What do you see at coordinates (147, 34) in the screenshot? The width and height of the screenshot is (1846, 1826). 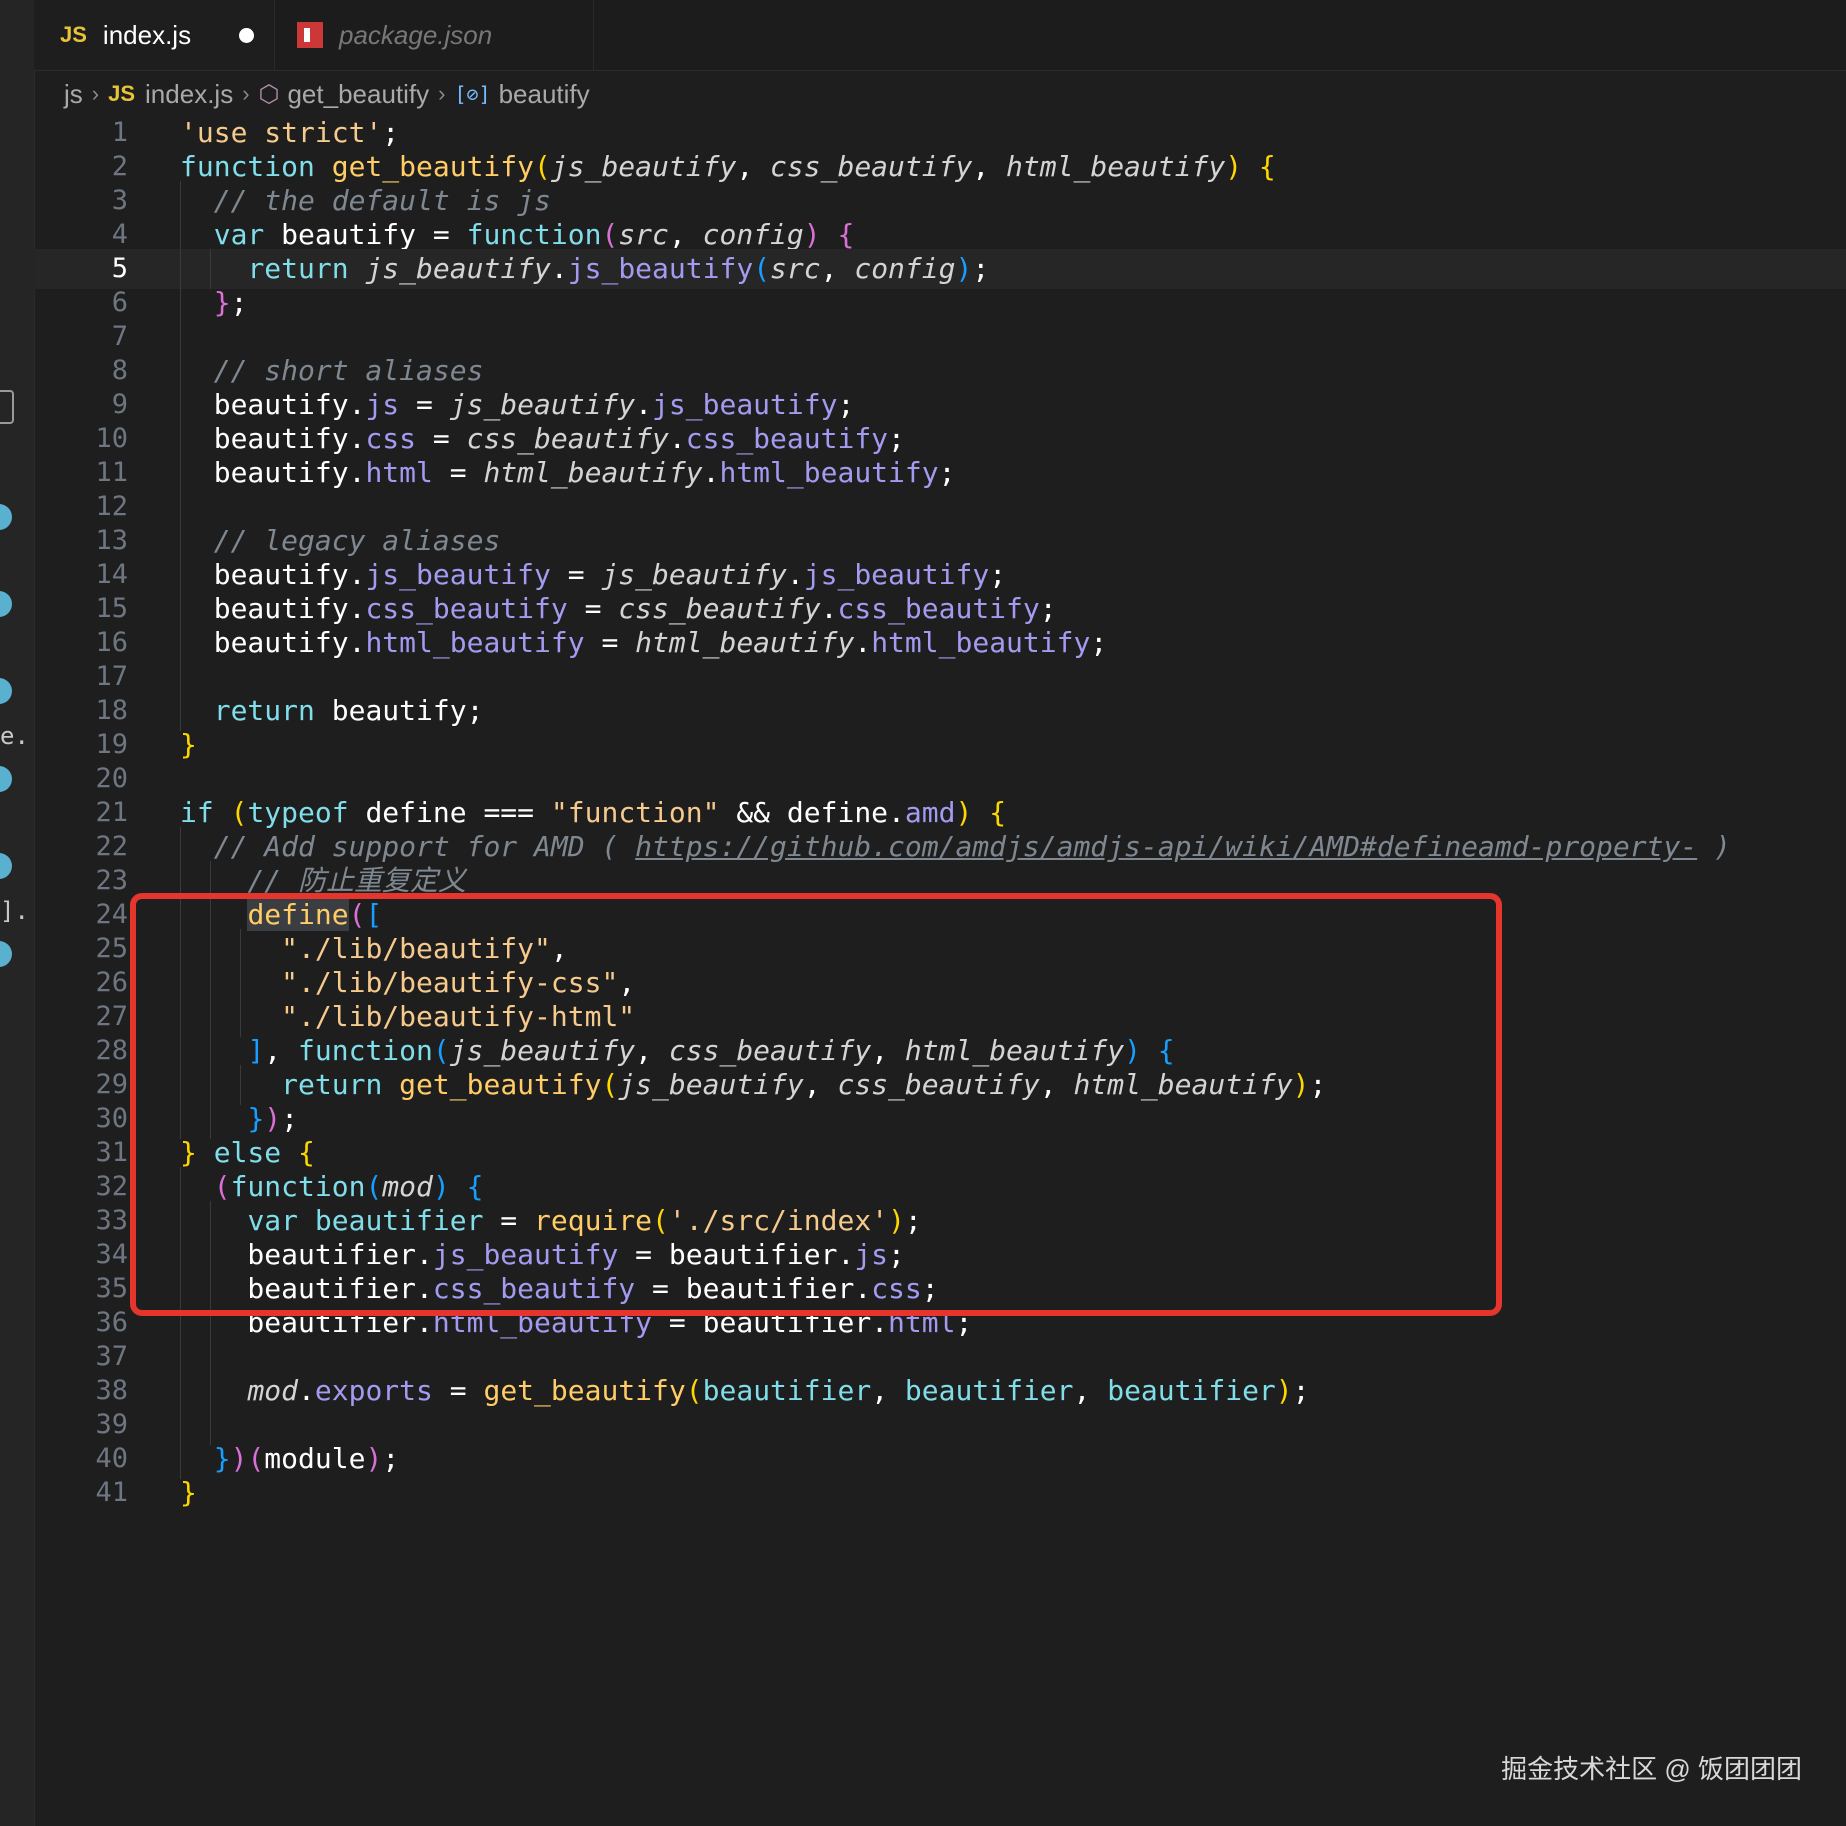 I see `tab-label: index.js` at bounding box center [147, 34].